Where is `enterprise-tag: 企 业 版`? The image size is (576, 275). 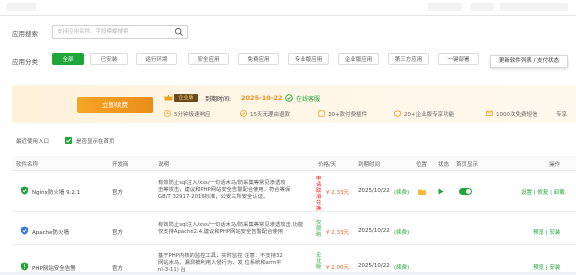 enterprise-tag: 企 业 版 is located at coordinates (320, 261).